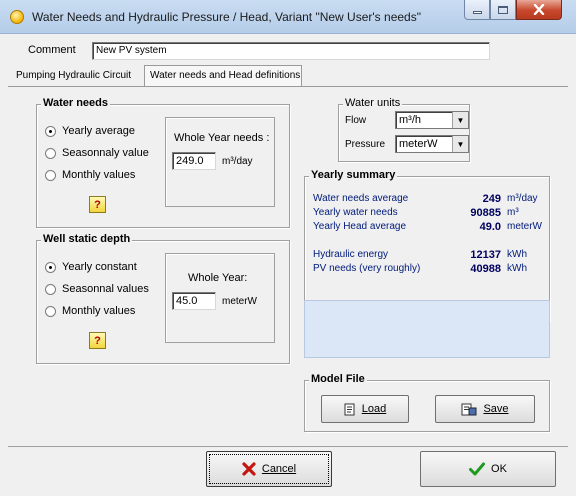 The width and height of the screenshot is (576, 496). What do you see at coordinates (427, 329) in the screenshot?
I see `info-panel` at bounding box center [427, 329].